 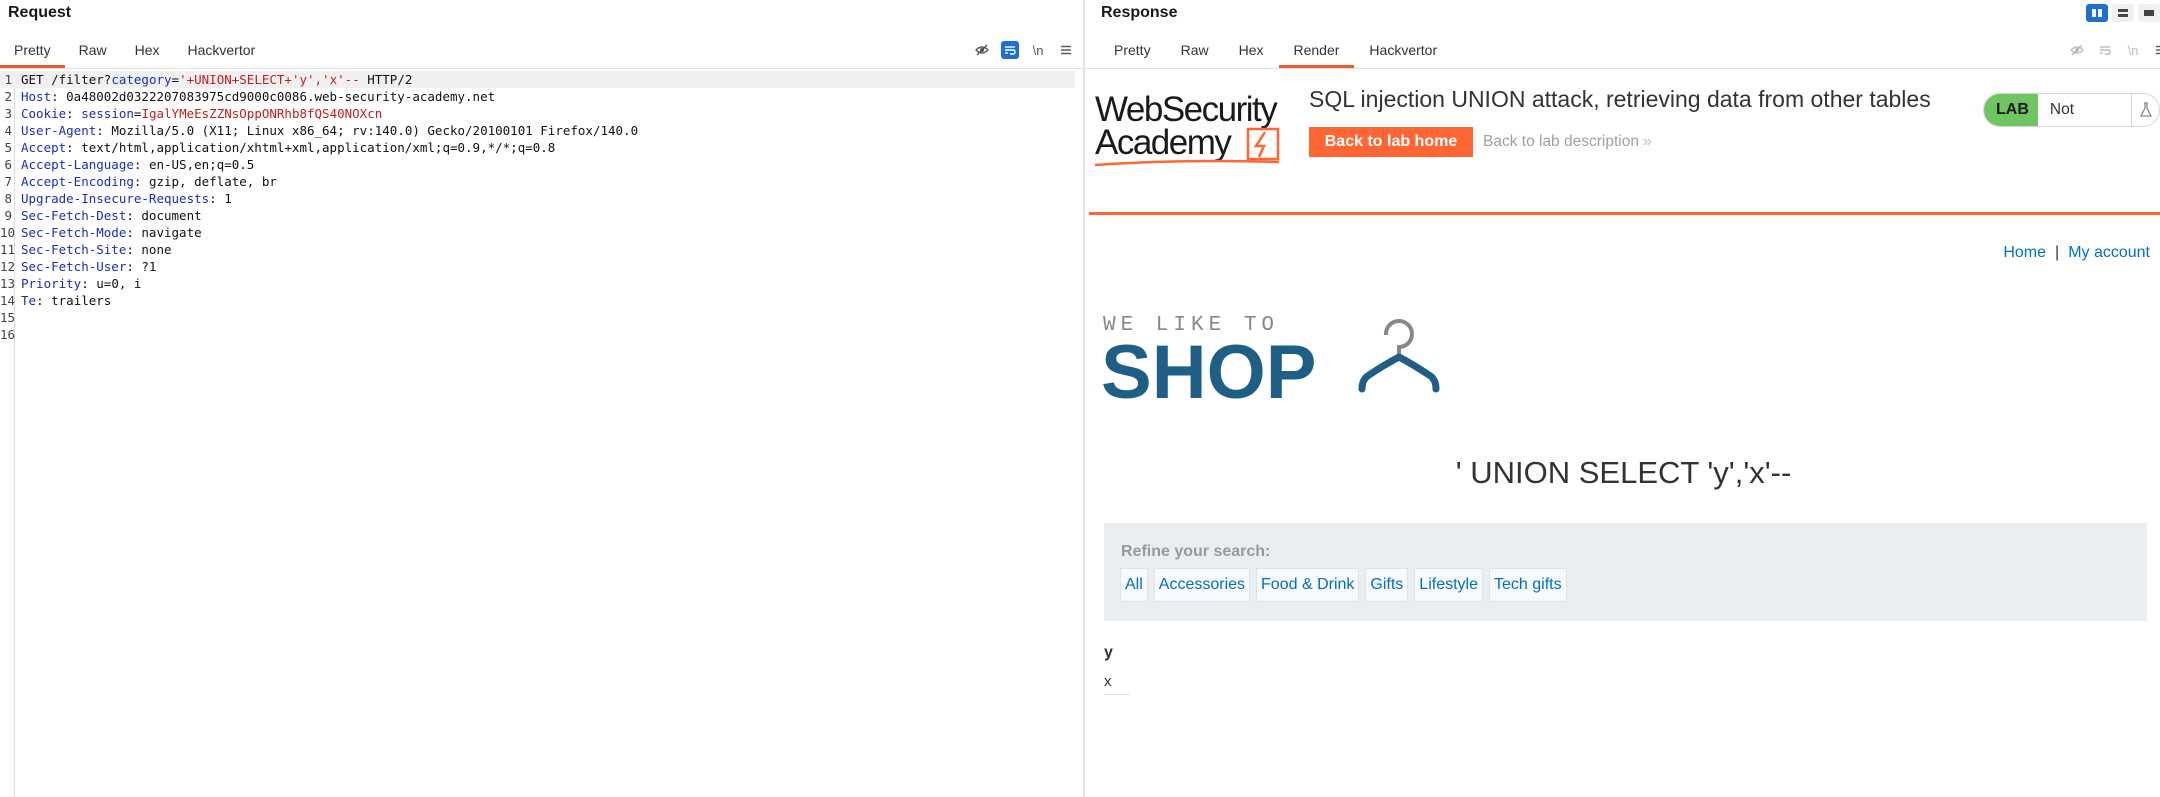 I want to click on line-content: Upgrade-Insecure-Requests: 1, so click(x=126, y=198).